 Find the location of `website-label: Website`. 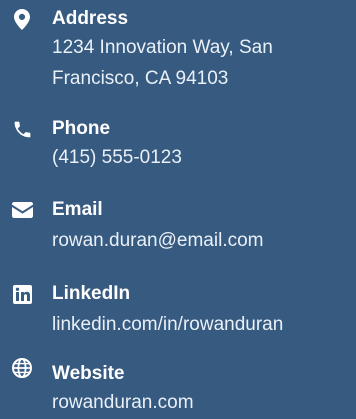

website-label: Website is located at coordinates (88, 373).